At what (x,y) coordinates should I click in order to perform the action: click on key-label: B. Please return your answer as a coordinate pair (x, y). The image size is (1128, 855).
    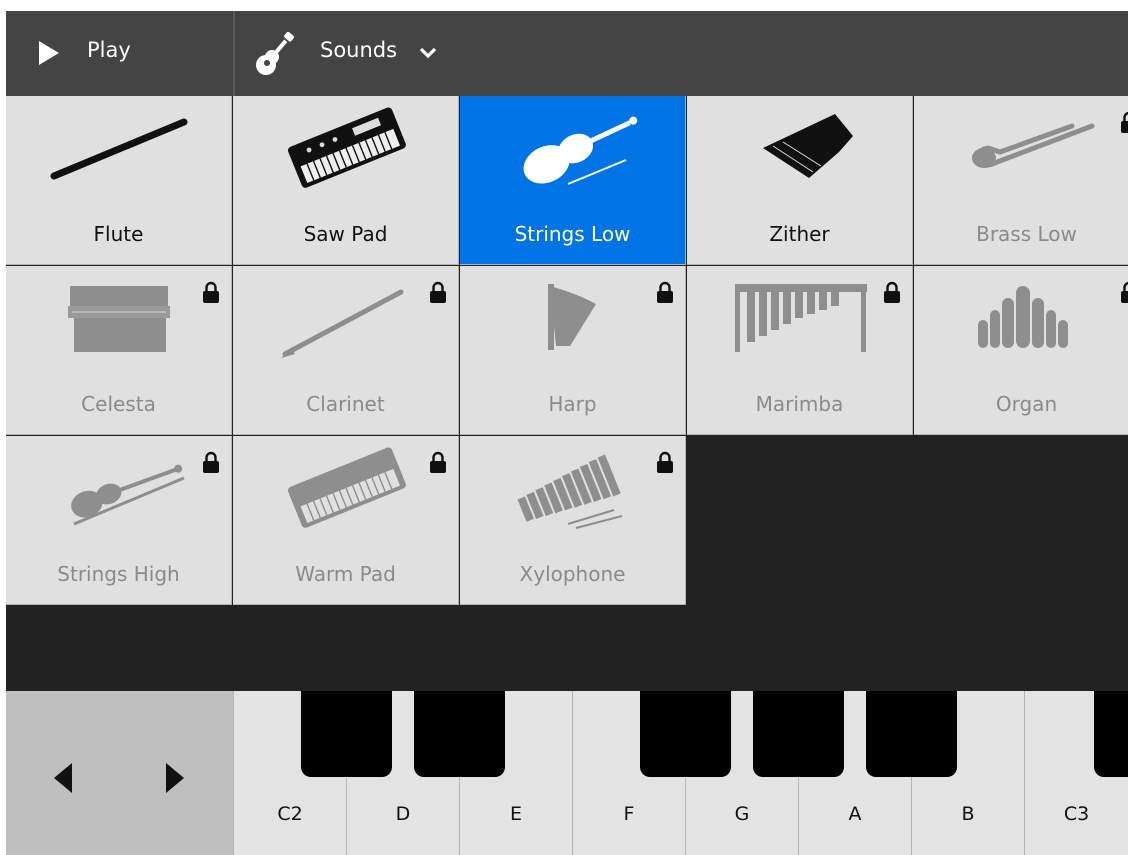
    Looking at the image, I should click on (968, 814).